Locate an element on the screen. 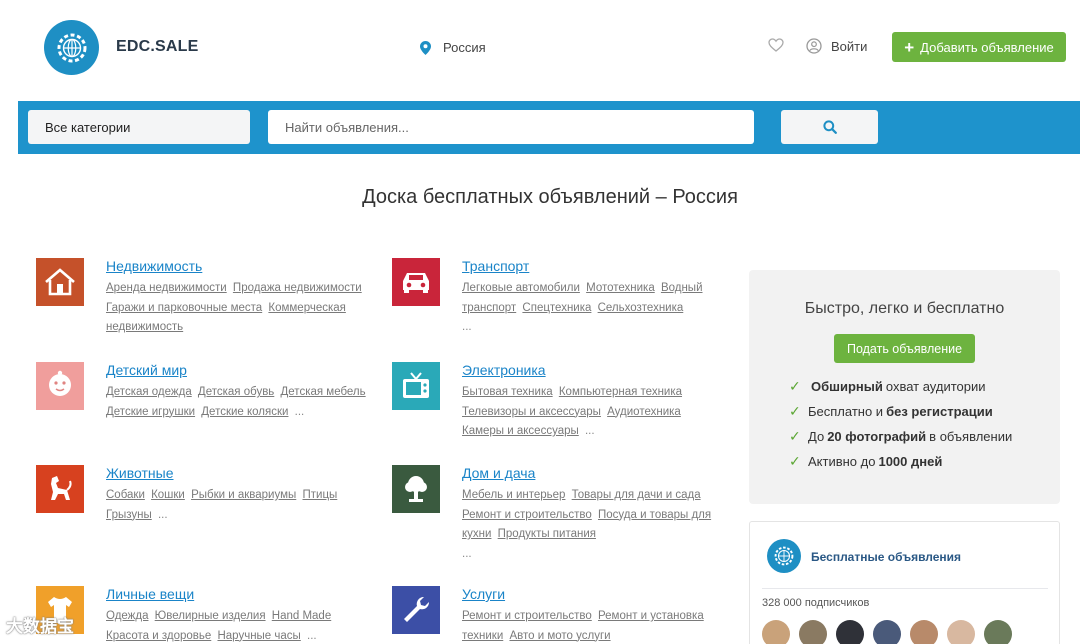  benefit-item: ✓ Активно до 1000 дней is located at coordinates (866, 461).